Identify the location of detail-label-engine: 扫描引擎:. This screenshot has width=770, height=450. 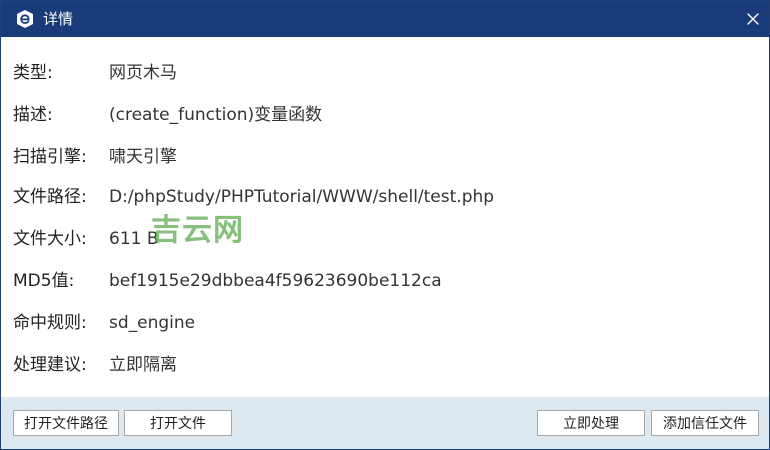
(50, 157).